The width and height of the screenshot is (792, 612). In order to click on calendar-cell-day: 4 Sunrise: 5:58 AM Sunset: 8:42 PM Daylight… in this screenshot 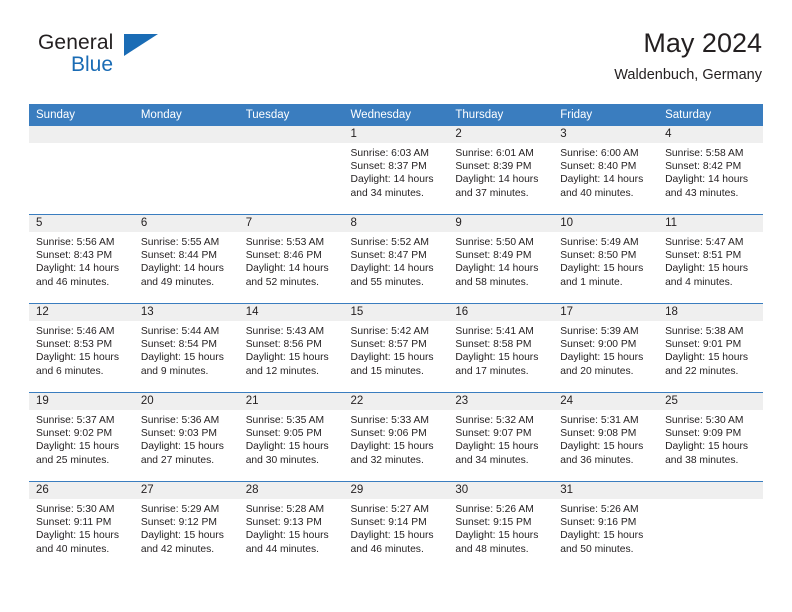, I will do `click(710, 170)`.